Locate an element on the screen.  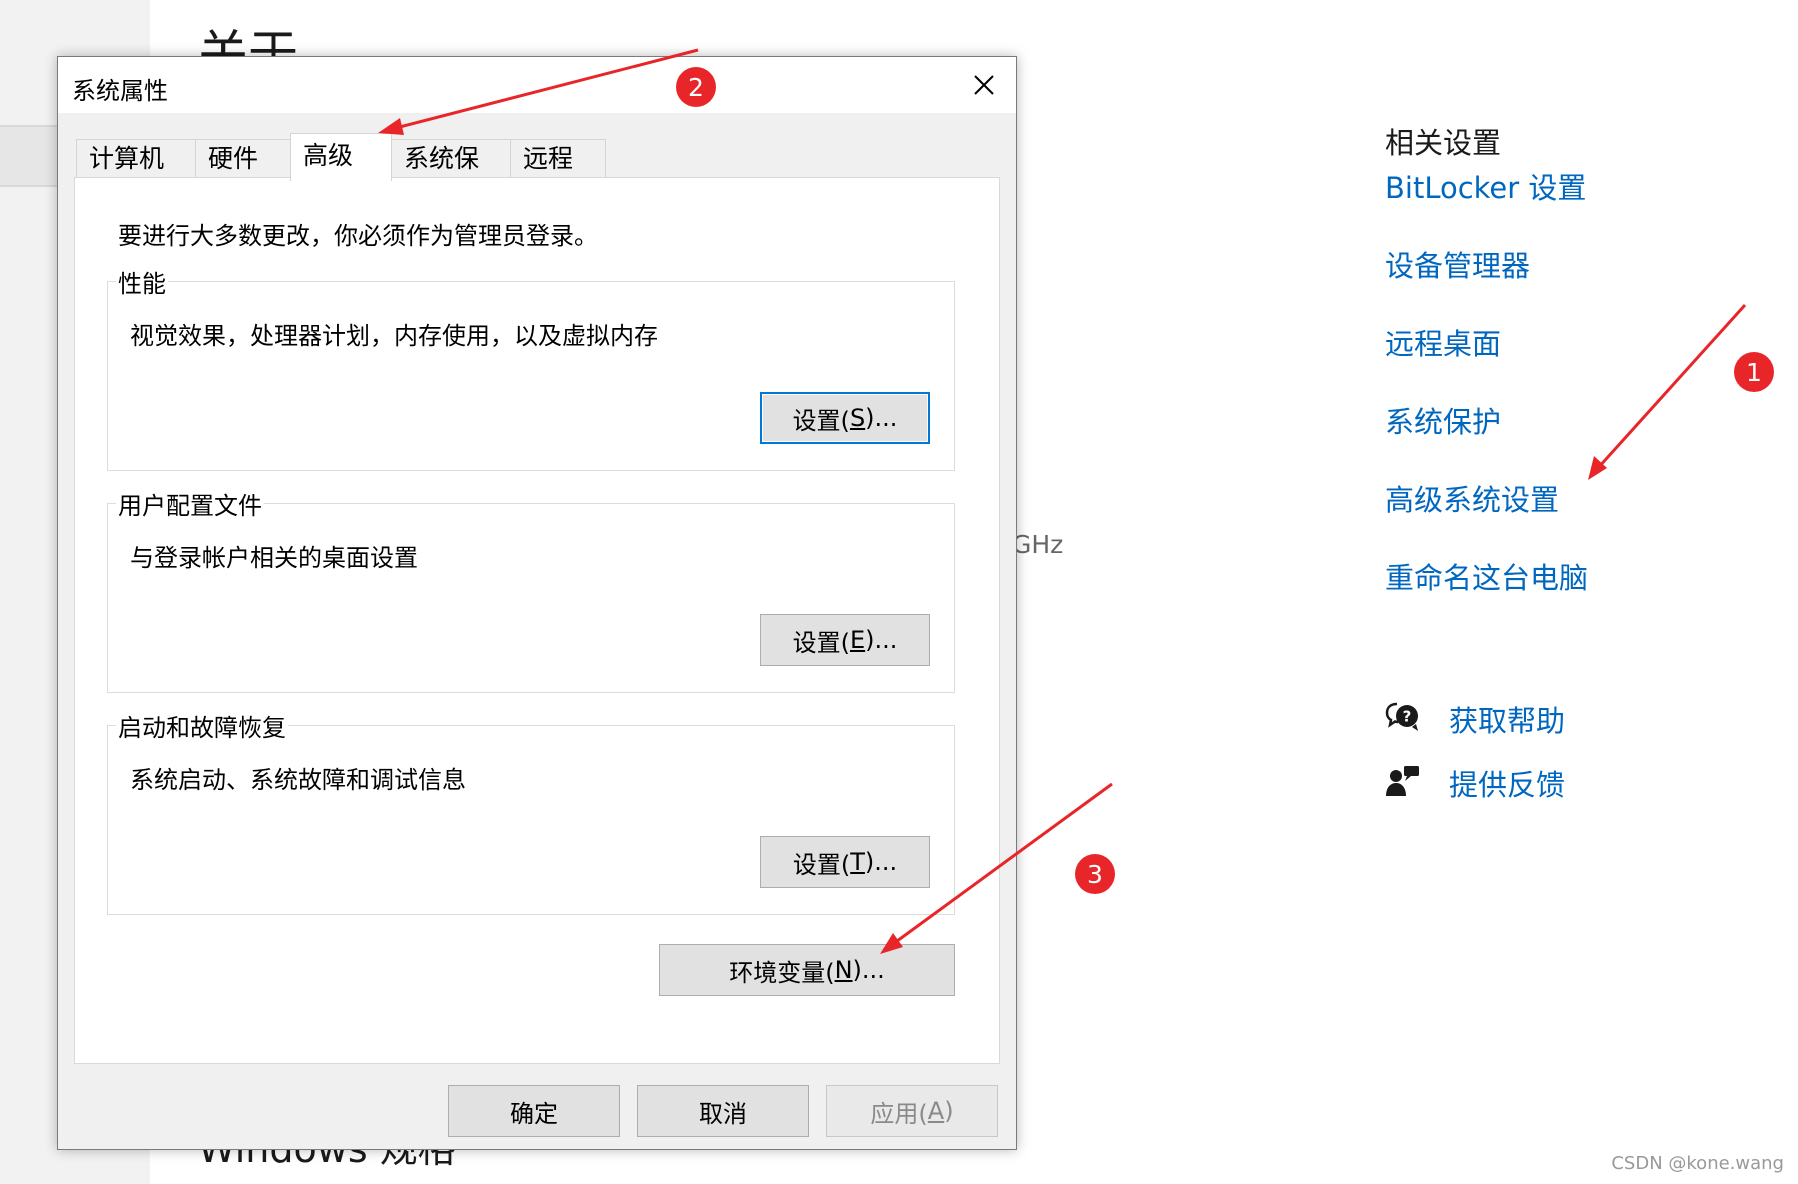
annotation-badge-2: 2 is located at coordinates (696, 87).